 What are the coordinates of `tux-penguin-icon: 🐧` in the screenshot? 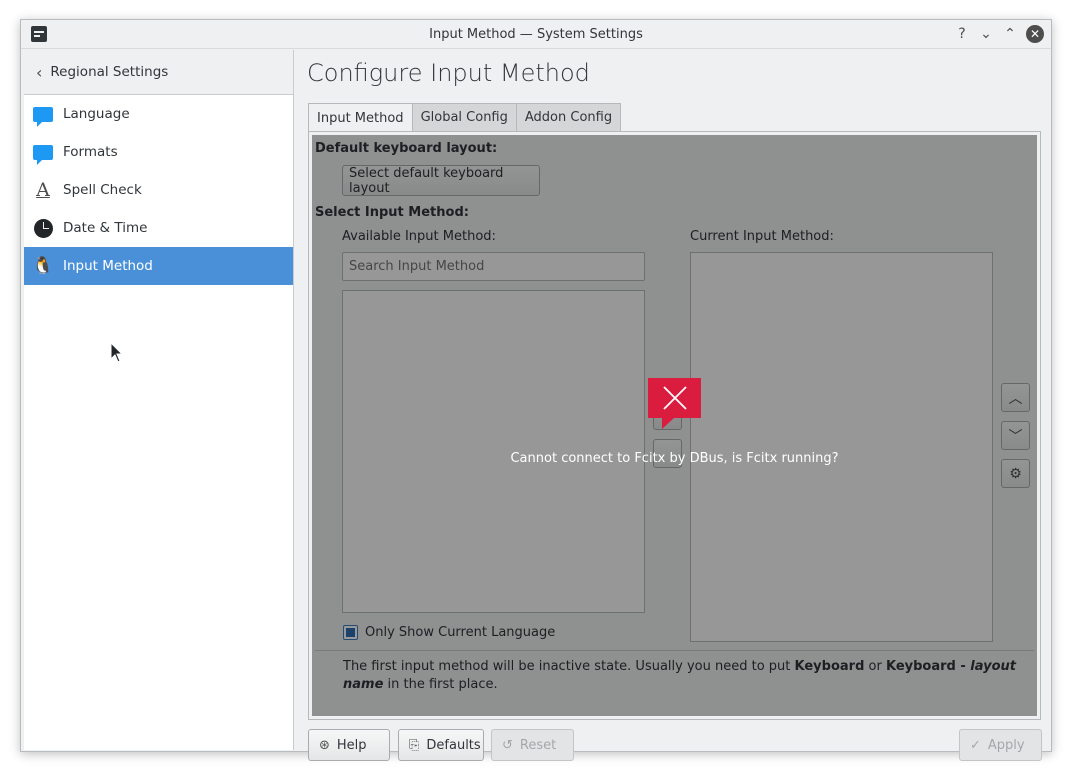 It's located at (43, 266).